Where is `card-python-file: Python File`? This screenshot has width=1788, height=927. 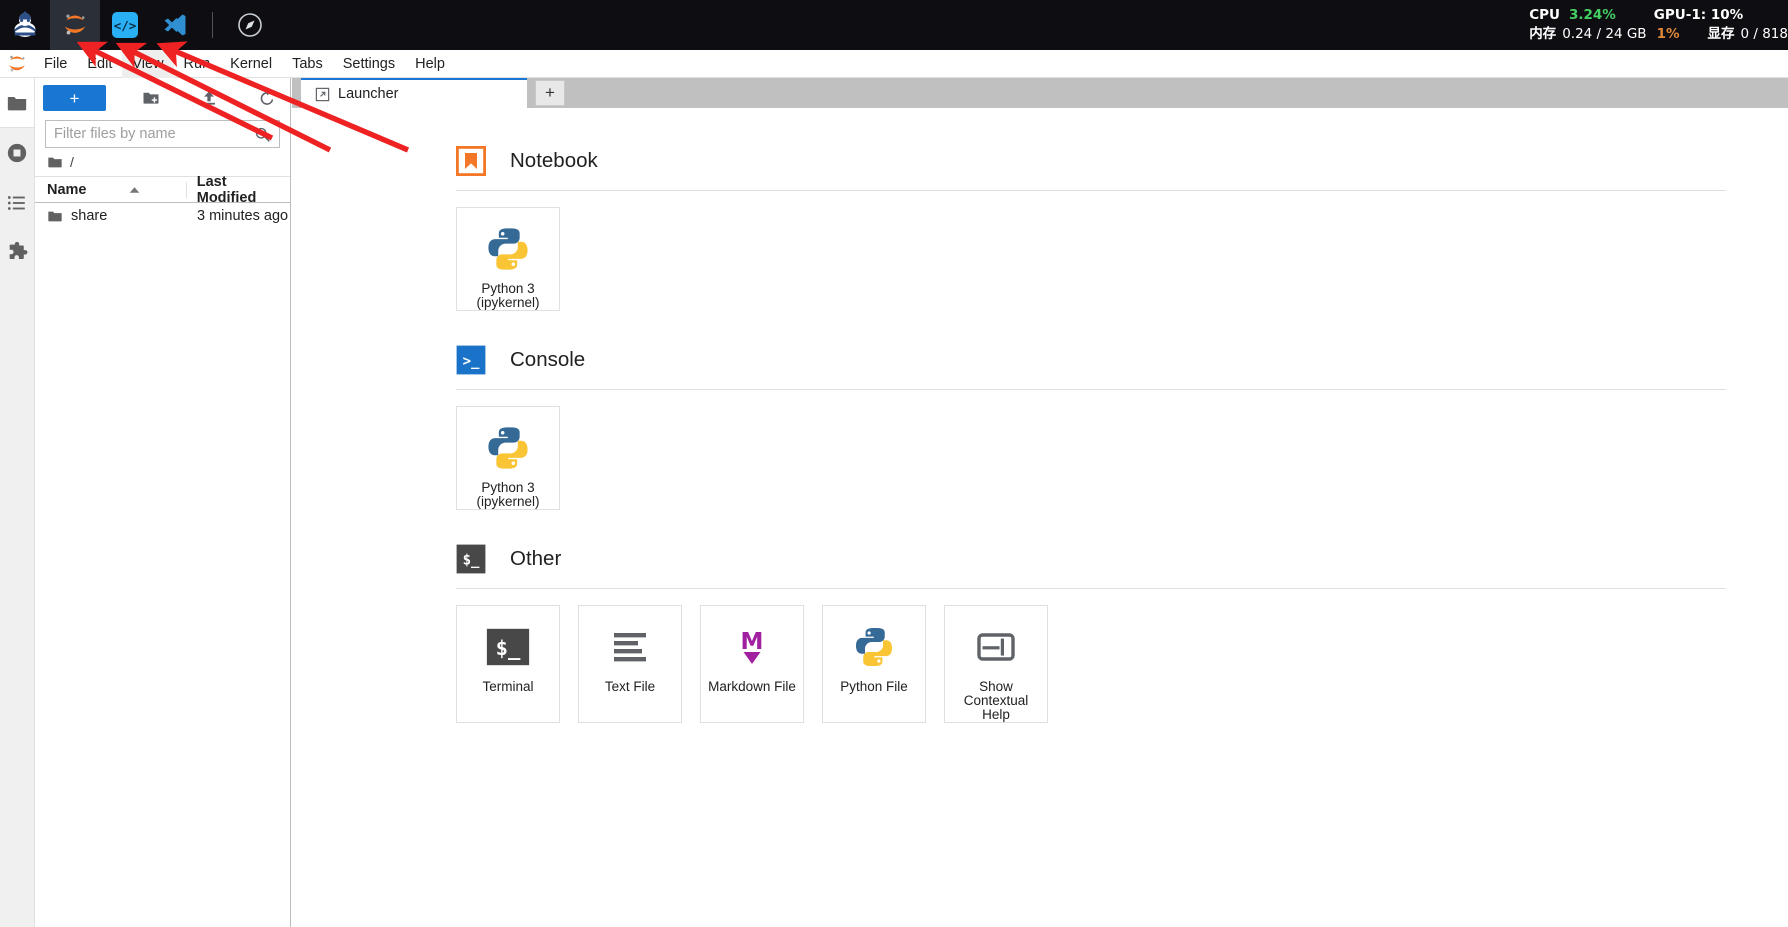 card-python-file: Python File is located at coordinates (874, 664).